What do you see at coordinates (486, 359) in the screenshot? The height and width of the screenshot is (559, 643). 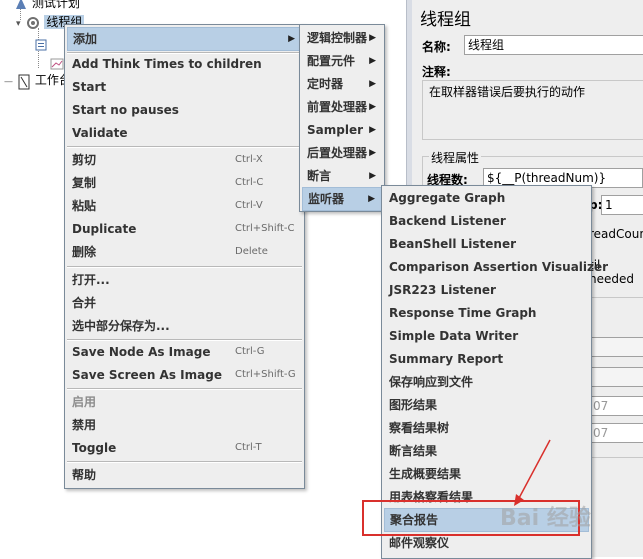 I see `listener-summary-report: Summary Report` at bounding box center [486, 359].